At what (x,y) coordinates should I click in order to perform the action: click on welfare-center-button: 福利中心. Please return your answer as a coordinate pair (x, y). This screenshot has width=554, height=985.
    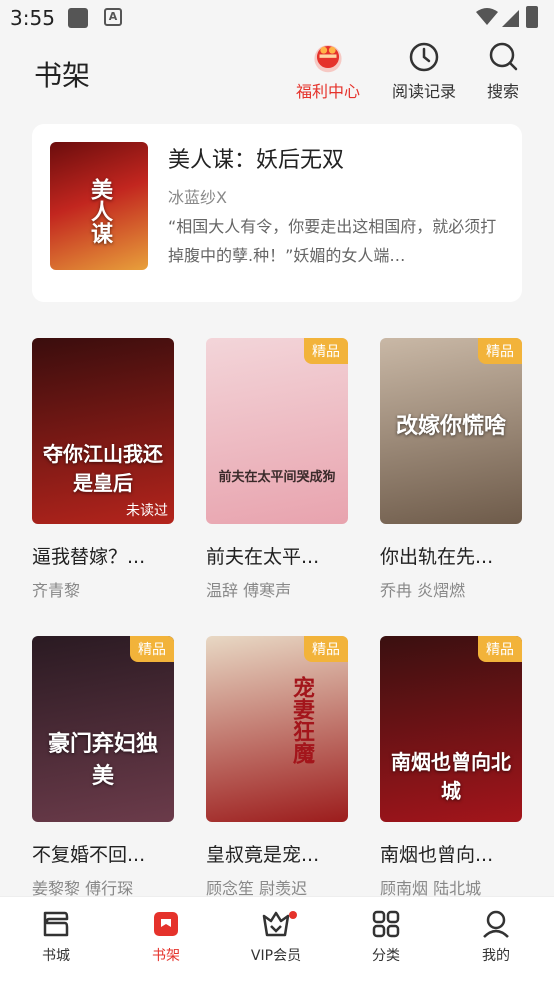
    Looking at the image, I should click on (328, 71).